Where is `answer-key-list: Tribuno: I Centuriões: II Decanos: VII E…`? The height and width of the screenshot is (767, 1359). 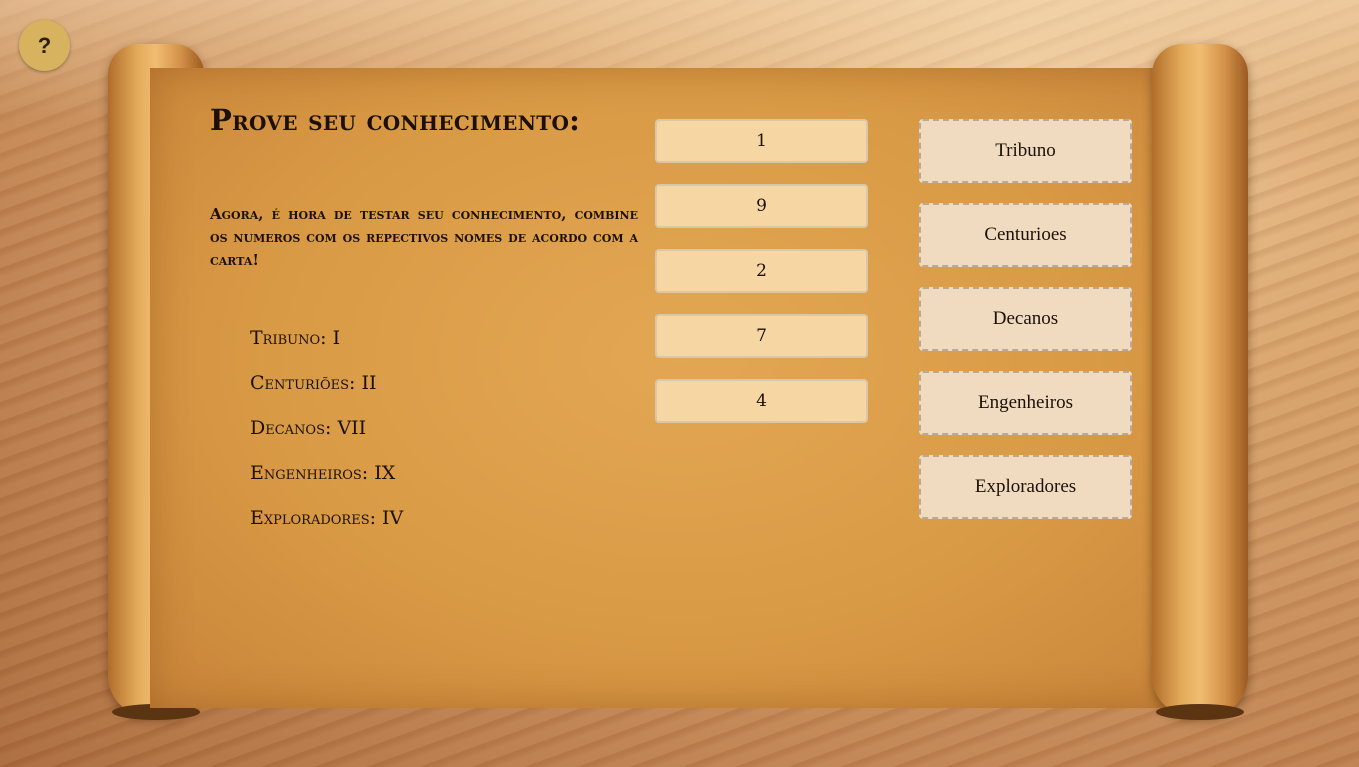
answer-key-list: Tribuno: I Centuriões: II Decanos: VII E… is located at coordinates (326, 434).